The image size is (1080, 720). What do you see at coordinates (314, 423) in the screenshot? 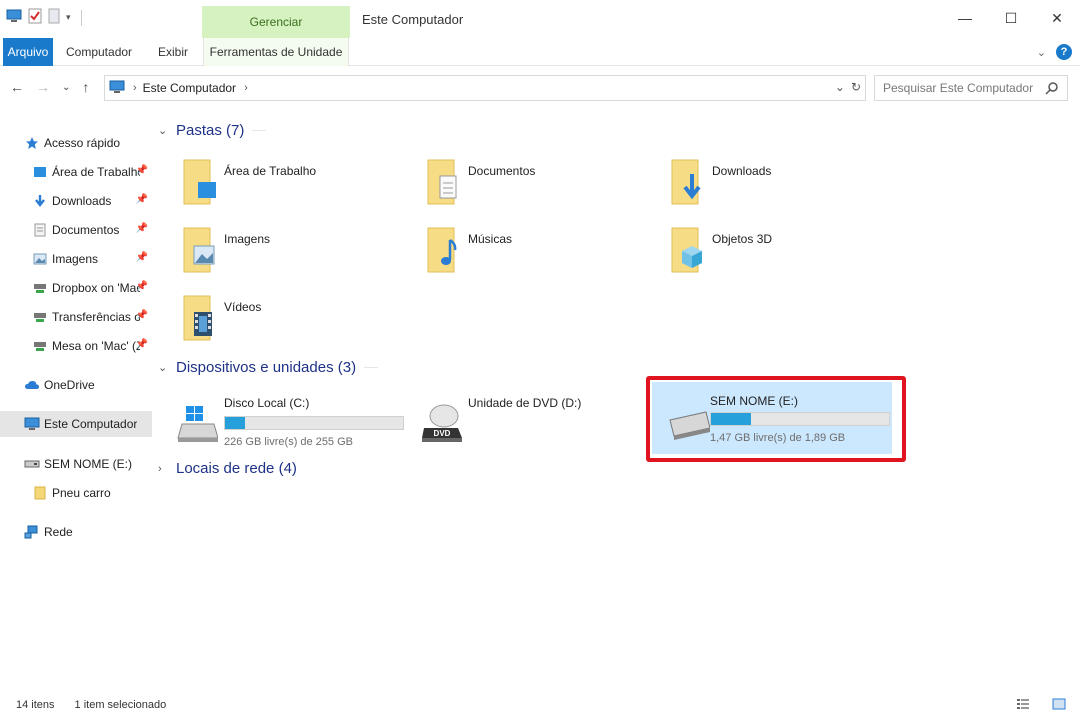
I see `drive-usage-bar` at bounding box center [314, 423].